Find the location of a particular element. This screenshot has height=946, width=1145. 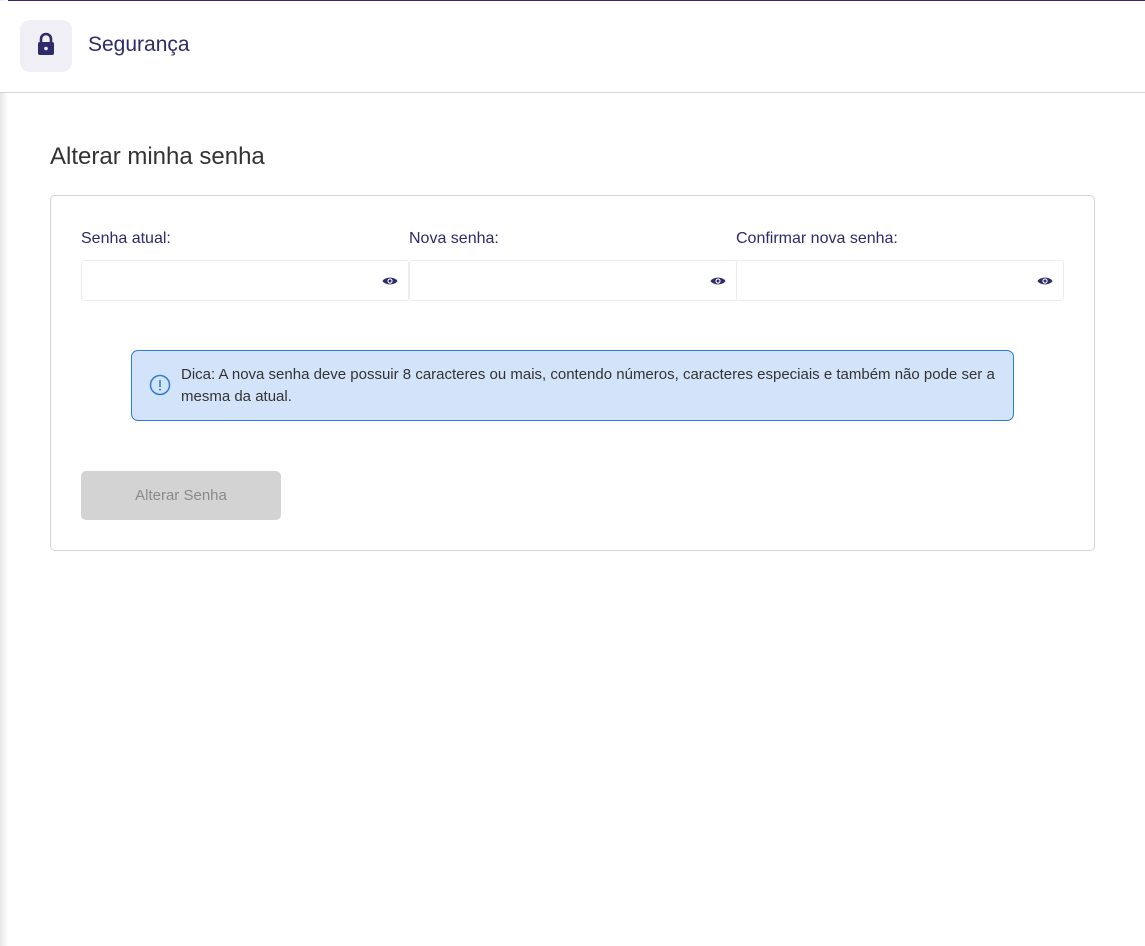

confirm-password-field is located at coordinates (900, 280).